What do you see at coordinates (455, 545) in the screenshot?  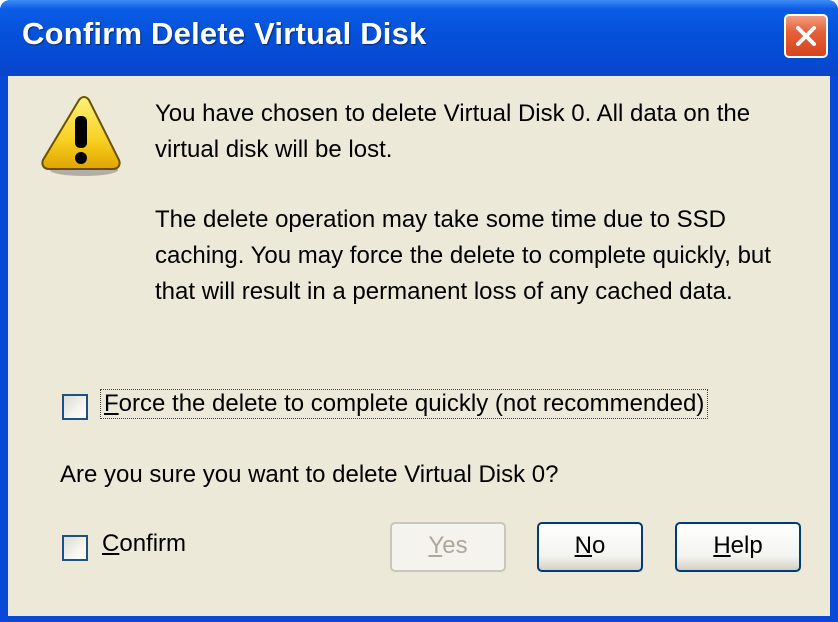 I see `yes-label: es` at bounding box center [455, 545].